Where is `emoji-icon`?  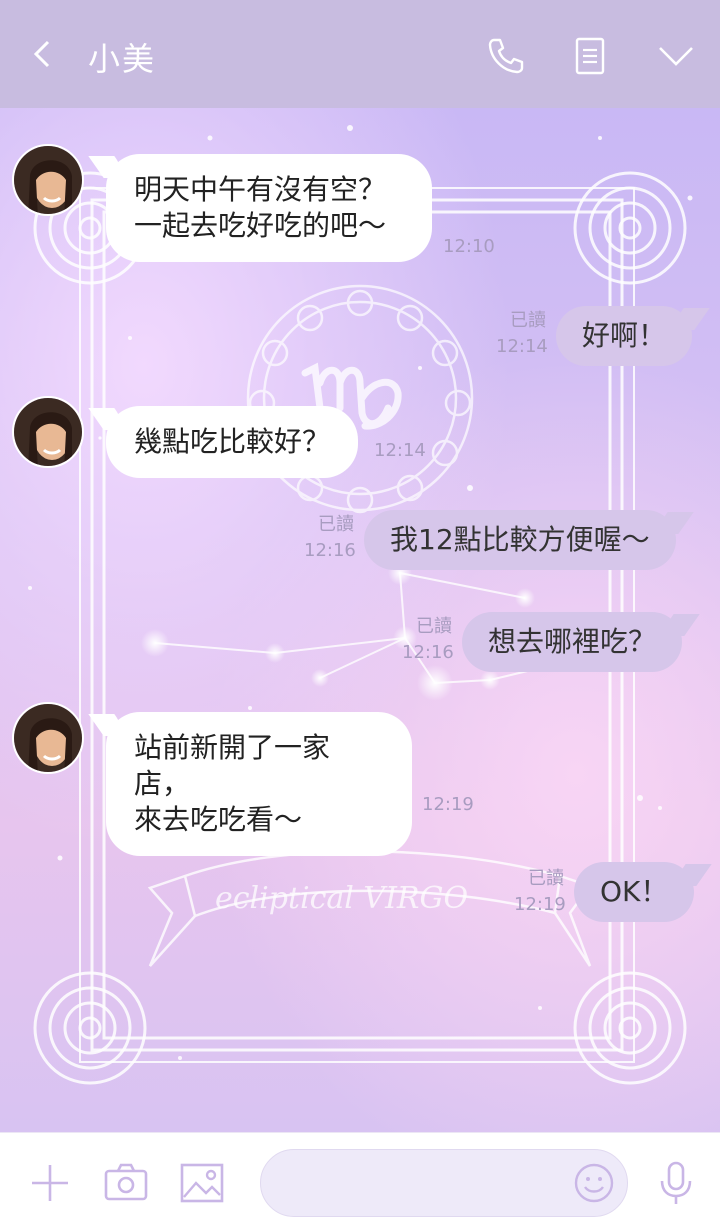
emoji-icon is located at coordinates (594, 1183).